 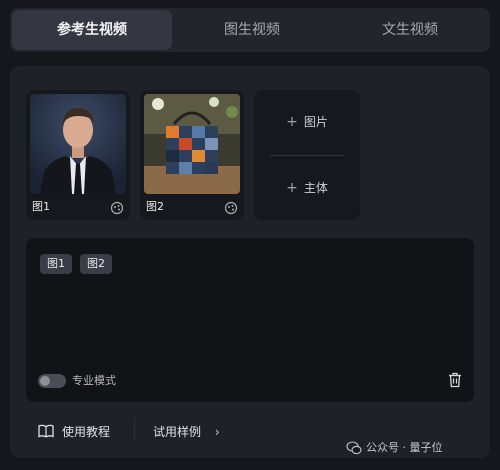 I want to click on reference-image-2: 图2, so click(x=192, y=155).